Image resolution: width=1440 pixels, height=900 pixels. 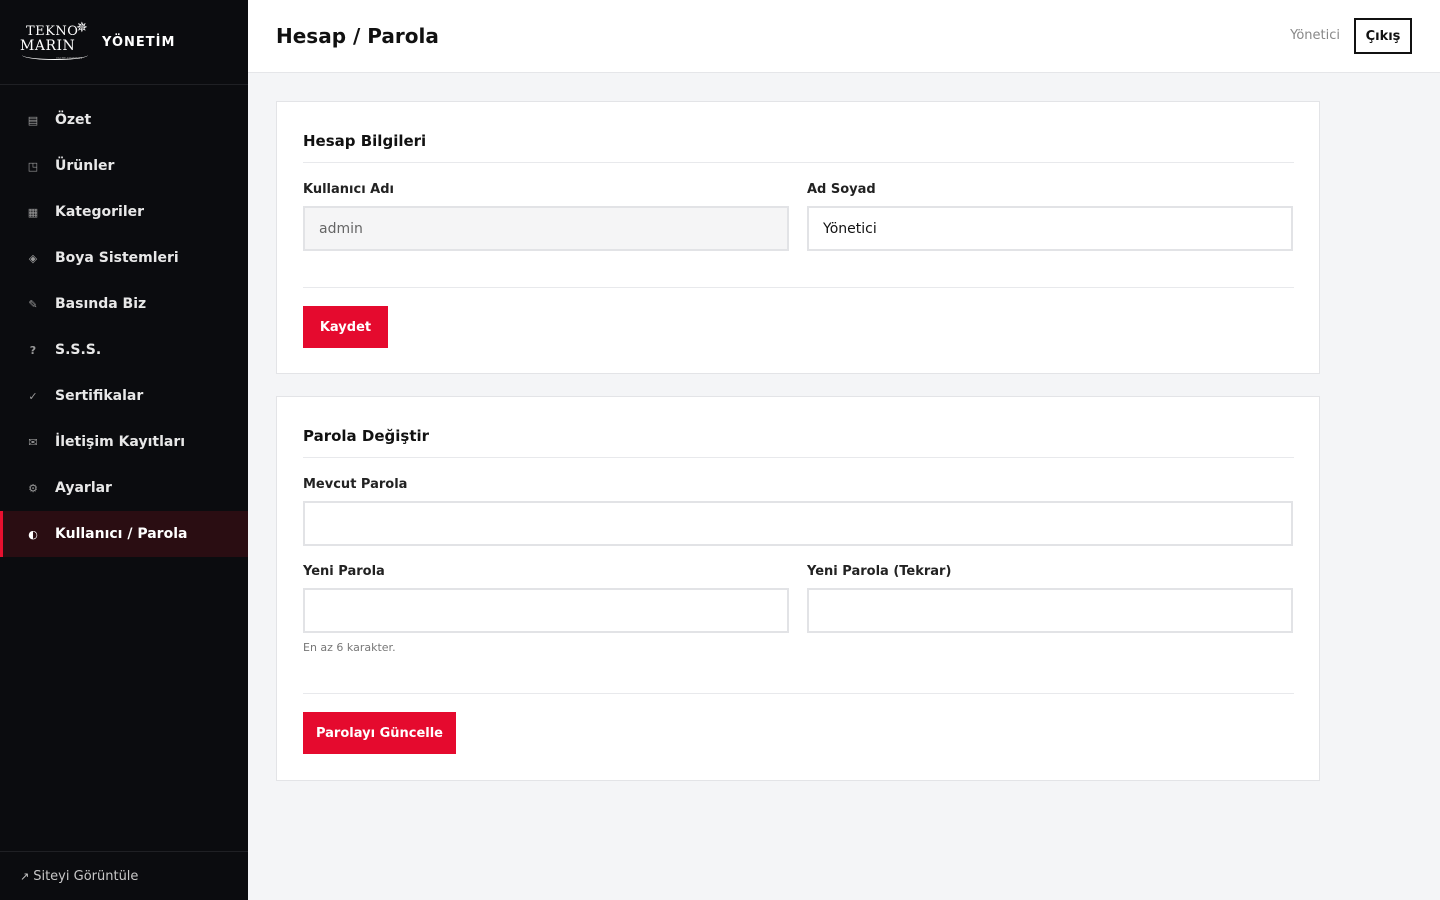 I want to click on change-password-title: Parola Değiştir, so click(x=366, y=436).